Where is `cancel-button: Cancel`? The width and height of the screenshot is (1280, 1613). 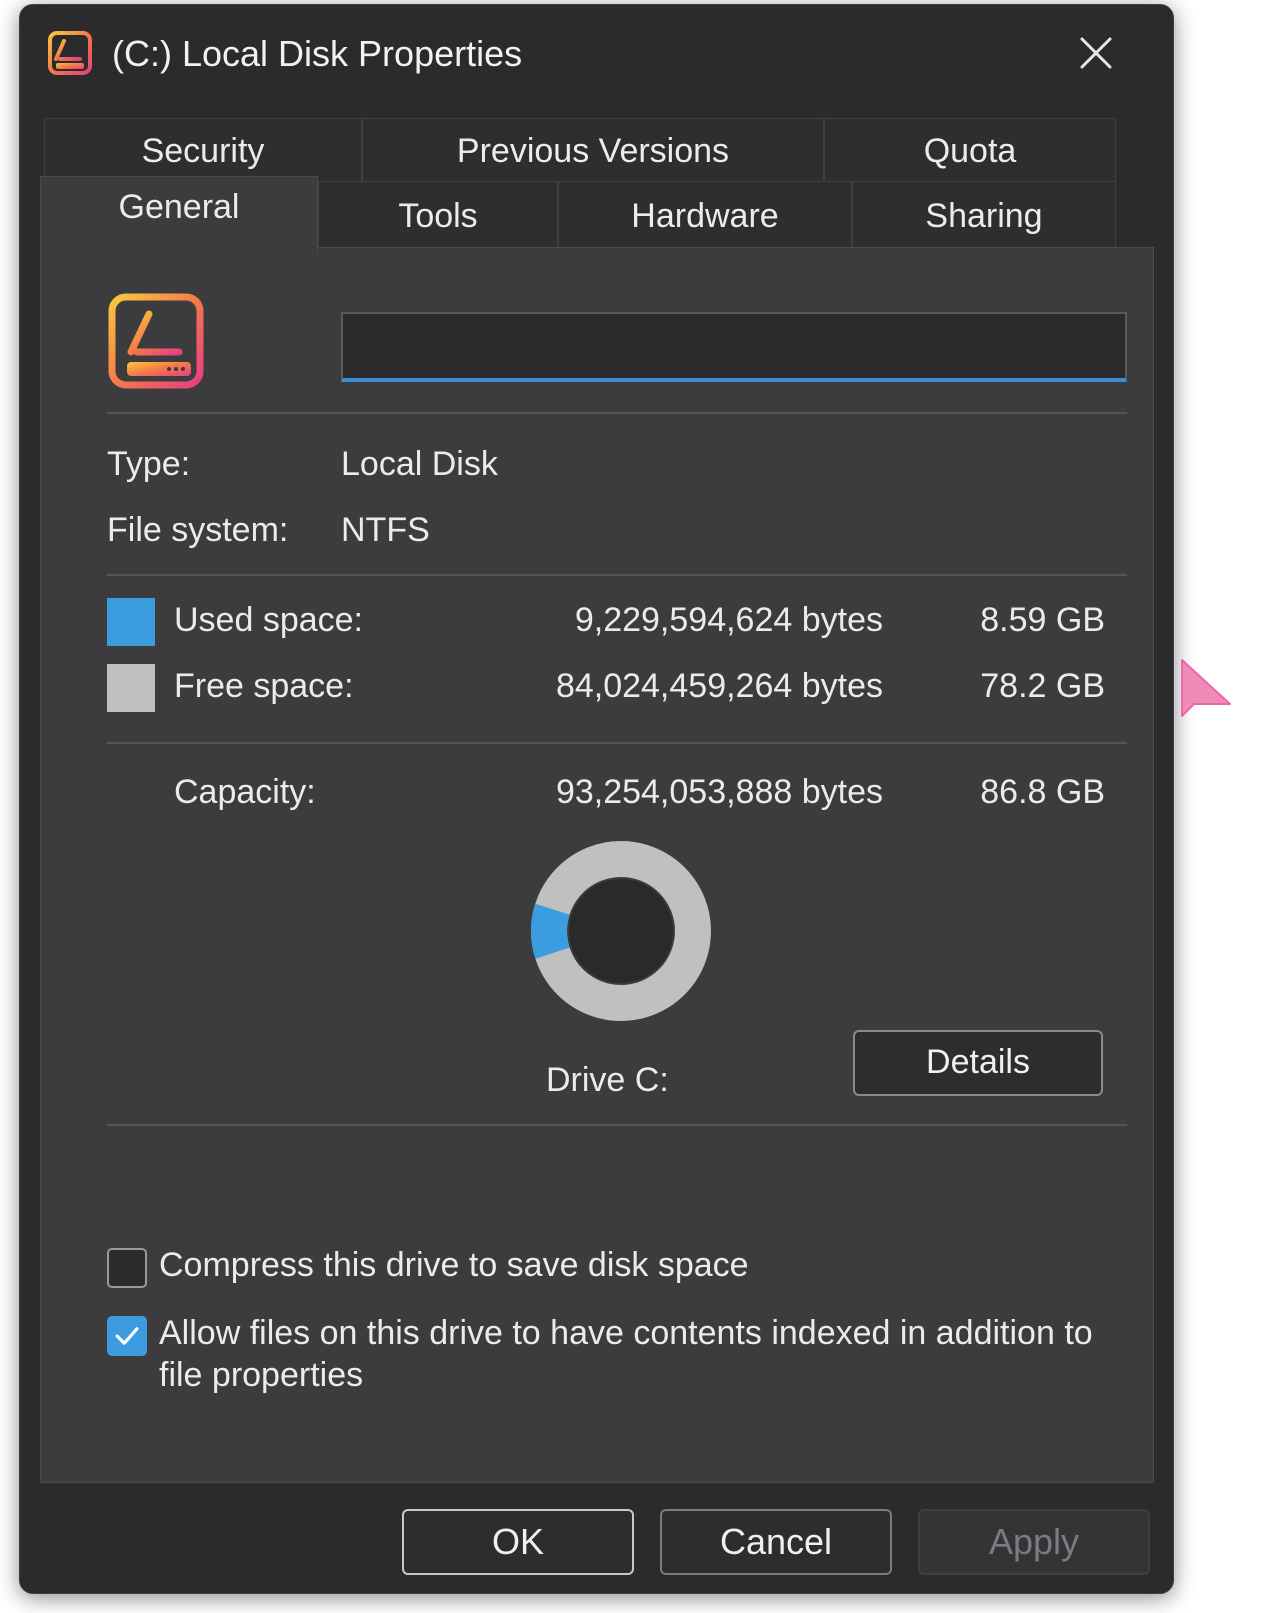 cancel-button: Cancel is located at coordinates (776, 1542).